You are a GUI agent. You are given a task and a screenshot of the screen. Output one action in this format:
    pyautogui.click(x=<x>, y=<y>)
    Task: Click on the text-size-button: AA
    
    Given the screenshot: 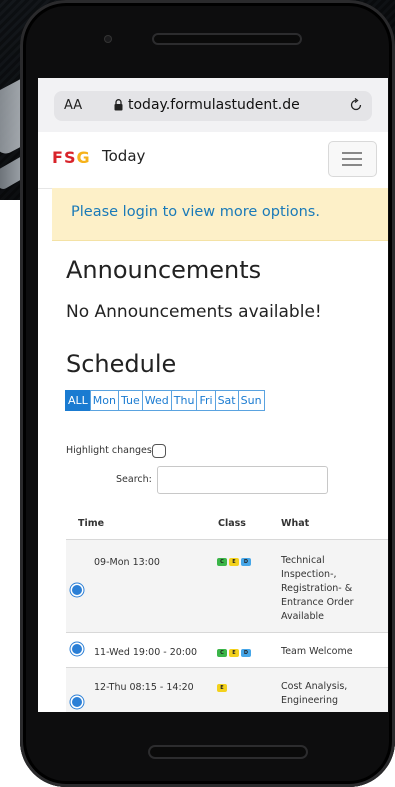 What is the action you would take?
    pyautogui.click(x=73, y=105)
    